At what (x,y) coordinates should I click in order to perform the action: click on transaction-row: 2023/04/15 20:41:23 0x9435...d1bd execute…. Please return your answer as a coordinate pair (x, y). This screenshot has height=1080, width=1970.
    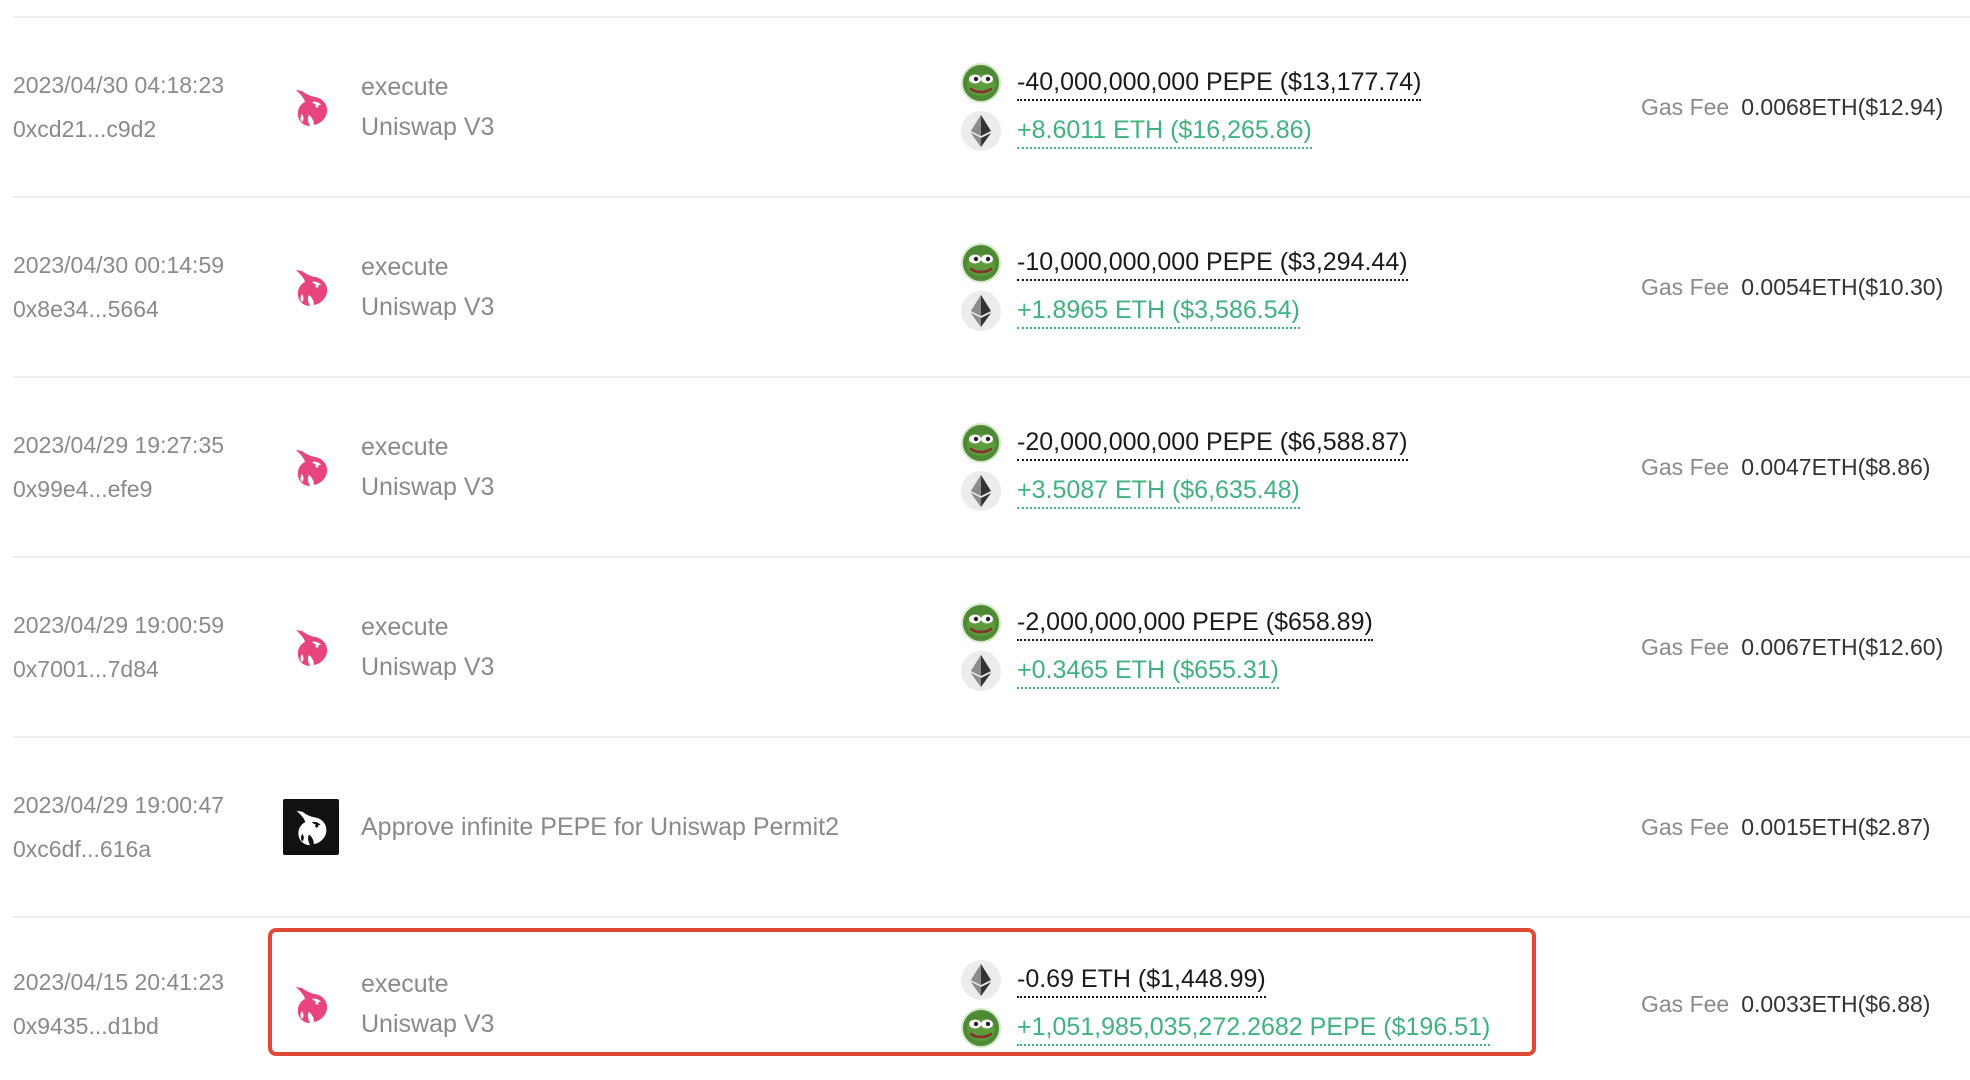
    Looking at the image, I should click on (991, 999).